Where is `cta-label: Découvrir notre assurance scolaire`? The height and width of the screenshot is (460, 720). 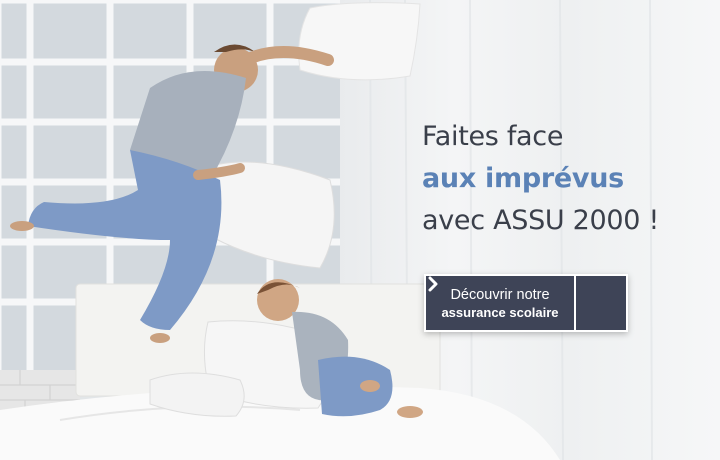 cta-label: Découvrir notre assurance scolaire is located at coordinates (500, 303).